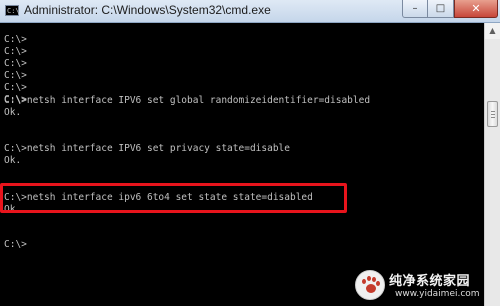 Image resolution: width=500 pixels, height=306 pixels. Describe the element at coordinates (441, 9) in the screenshot. I see `maximize-button: □` at that location.